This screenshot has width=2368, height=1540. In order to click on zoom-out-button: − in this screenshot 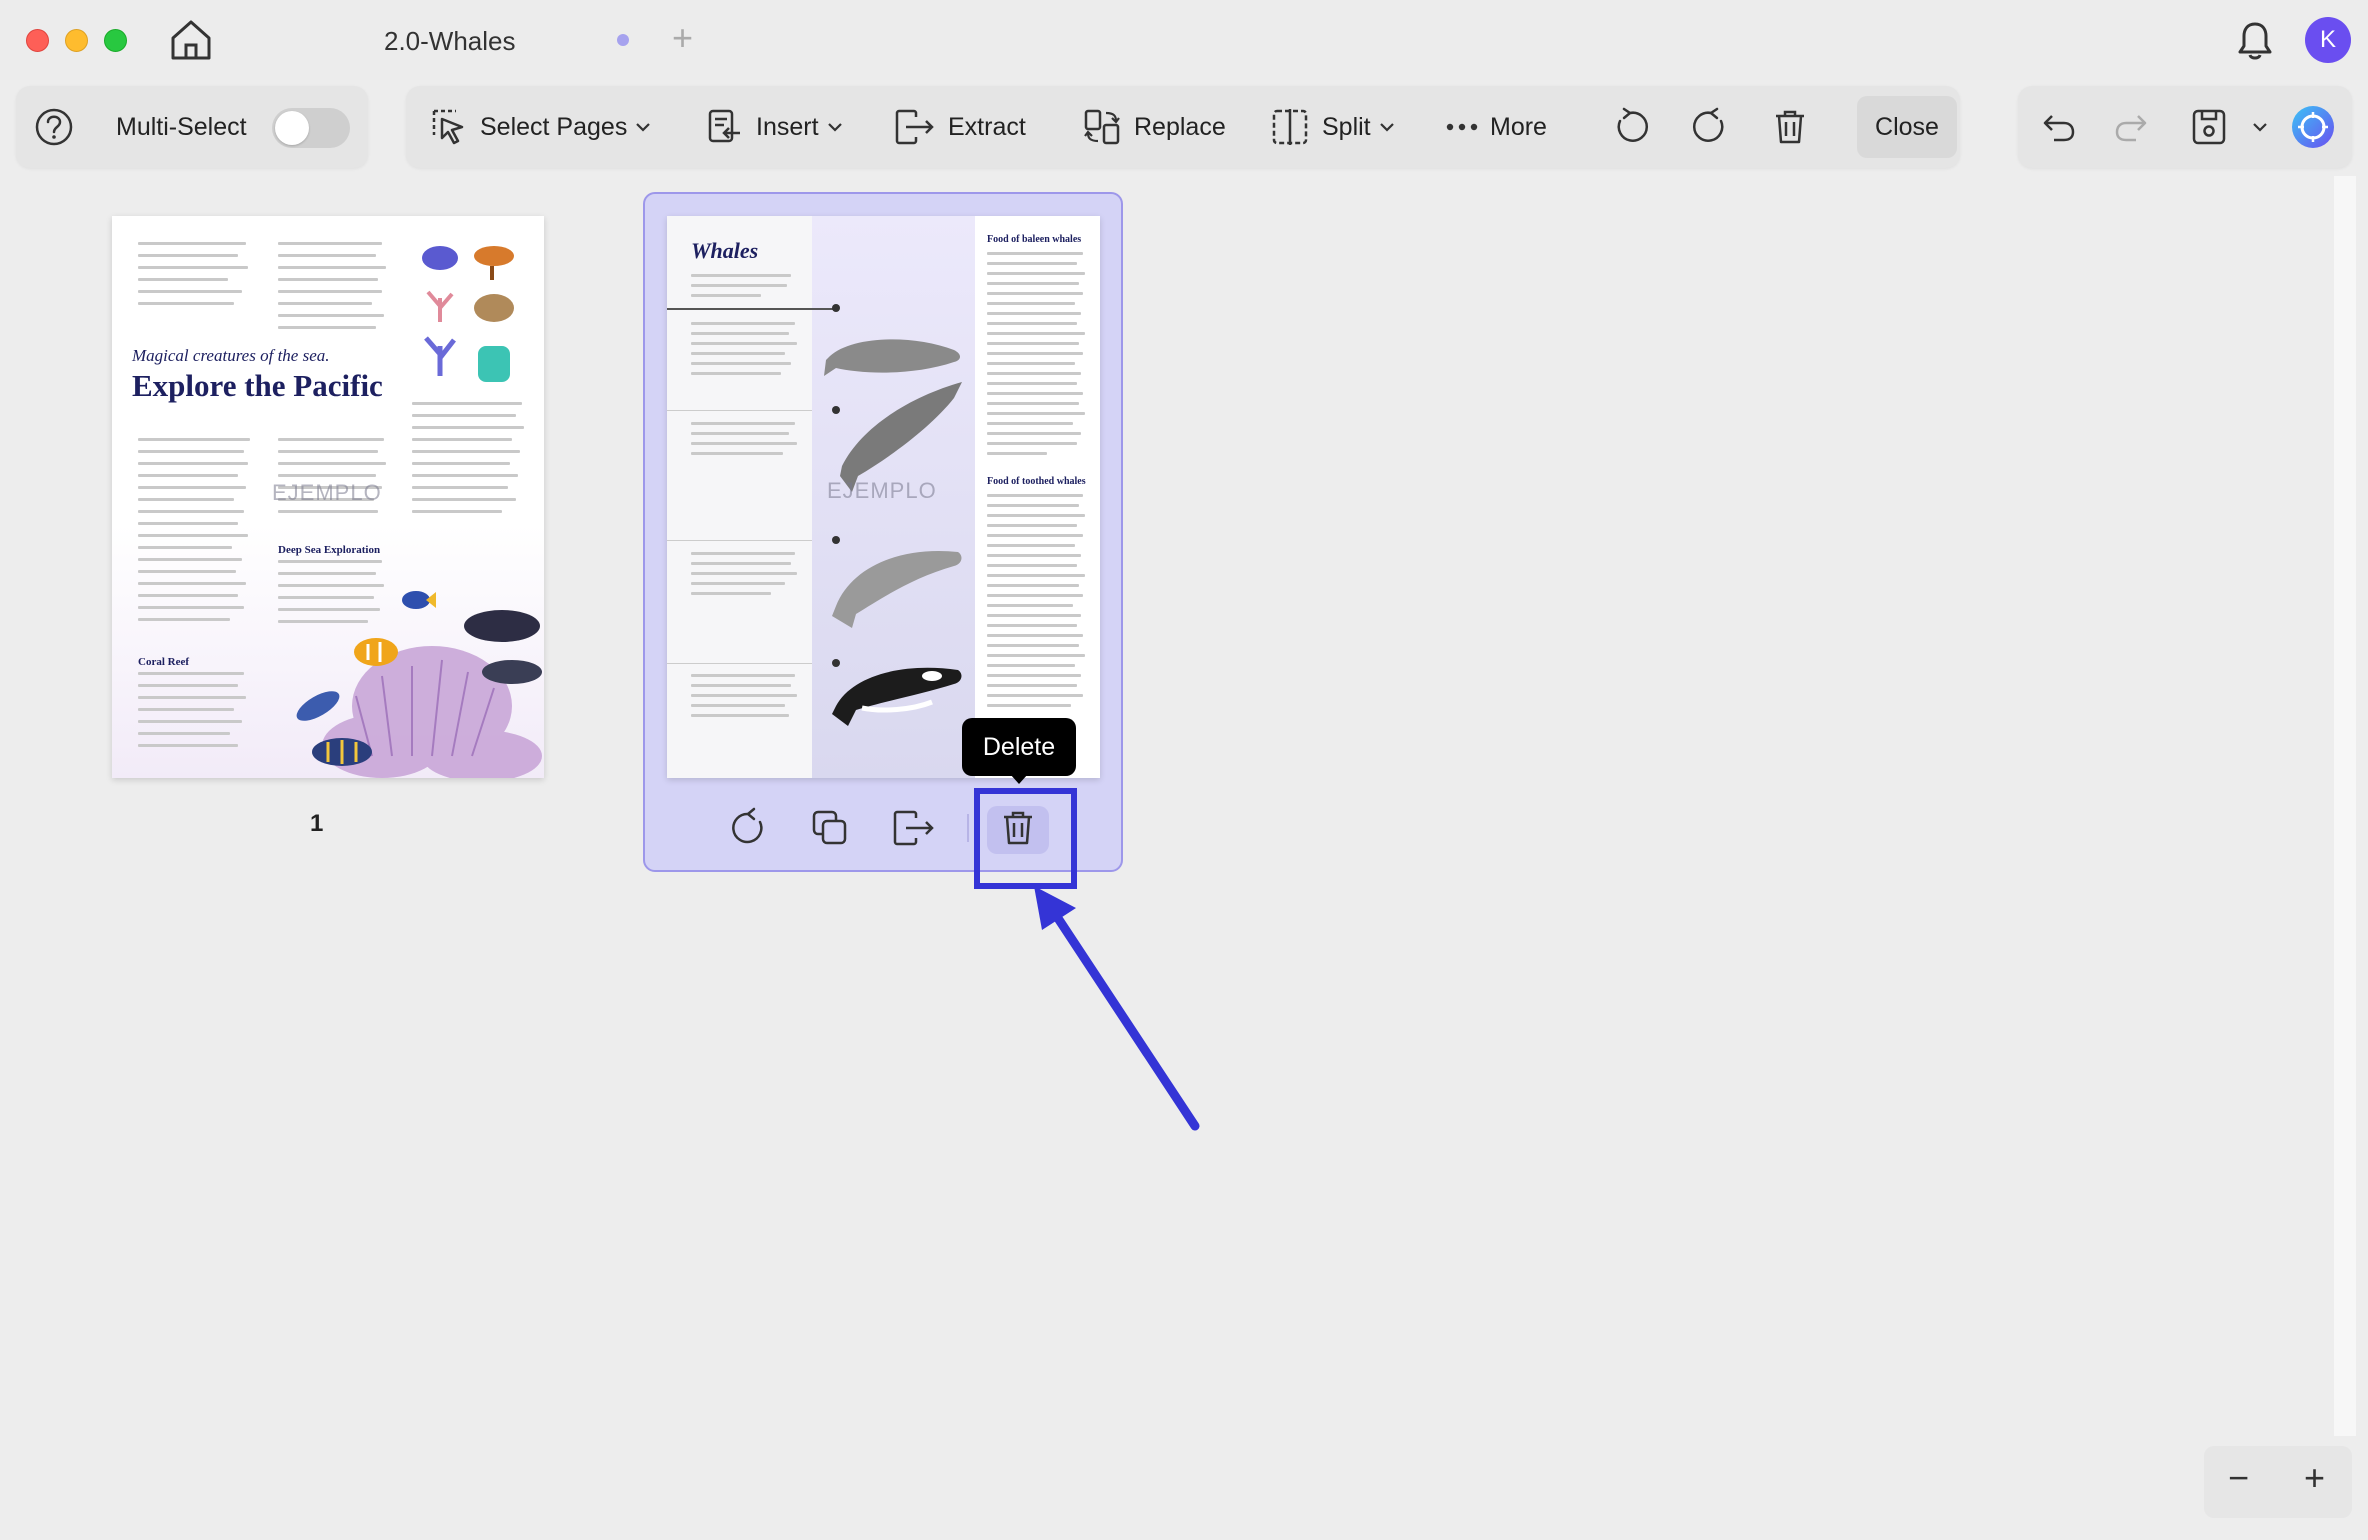, I will do `click(2238, 1478)`.